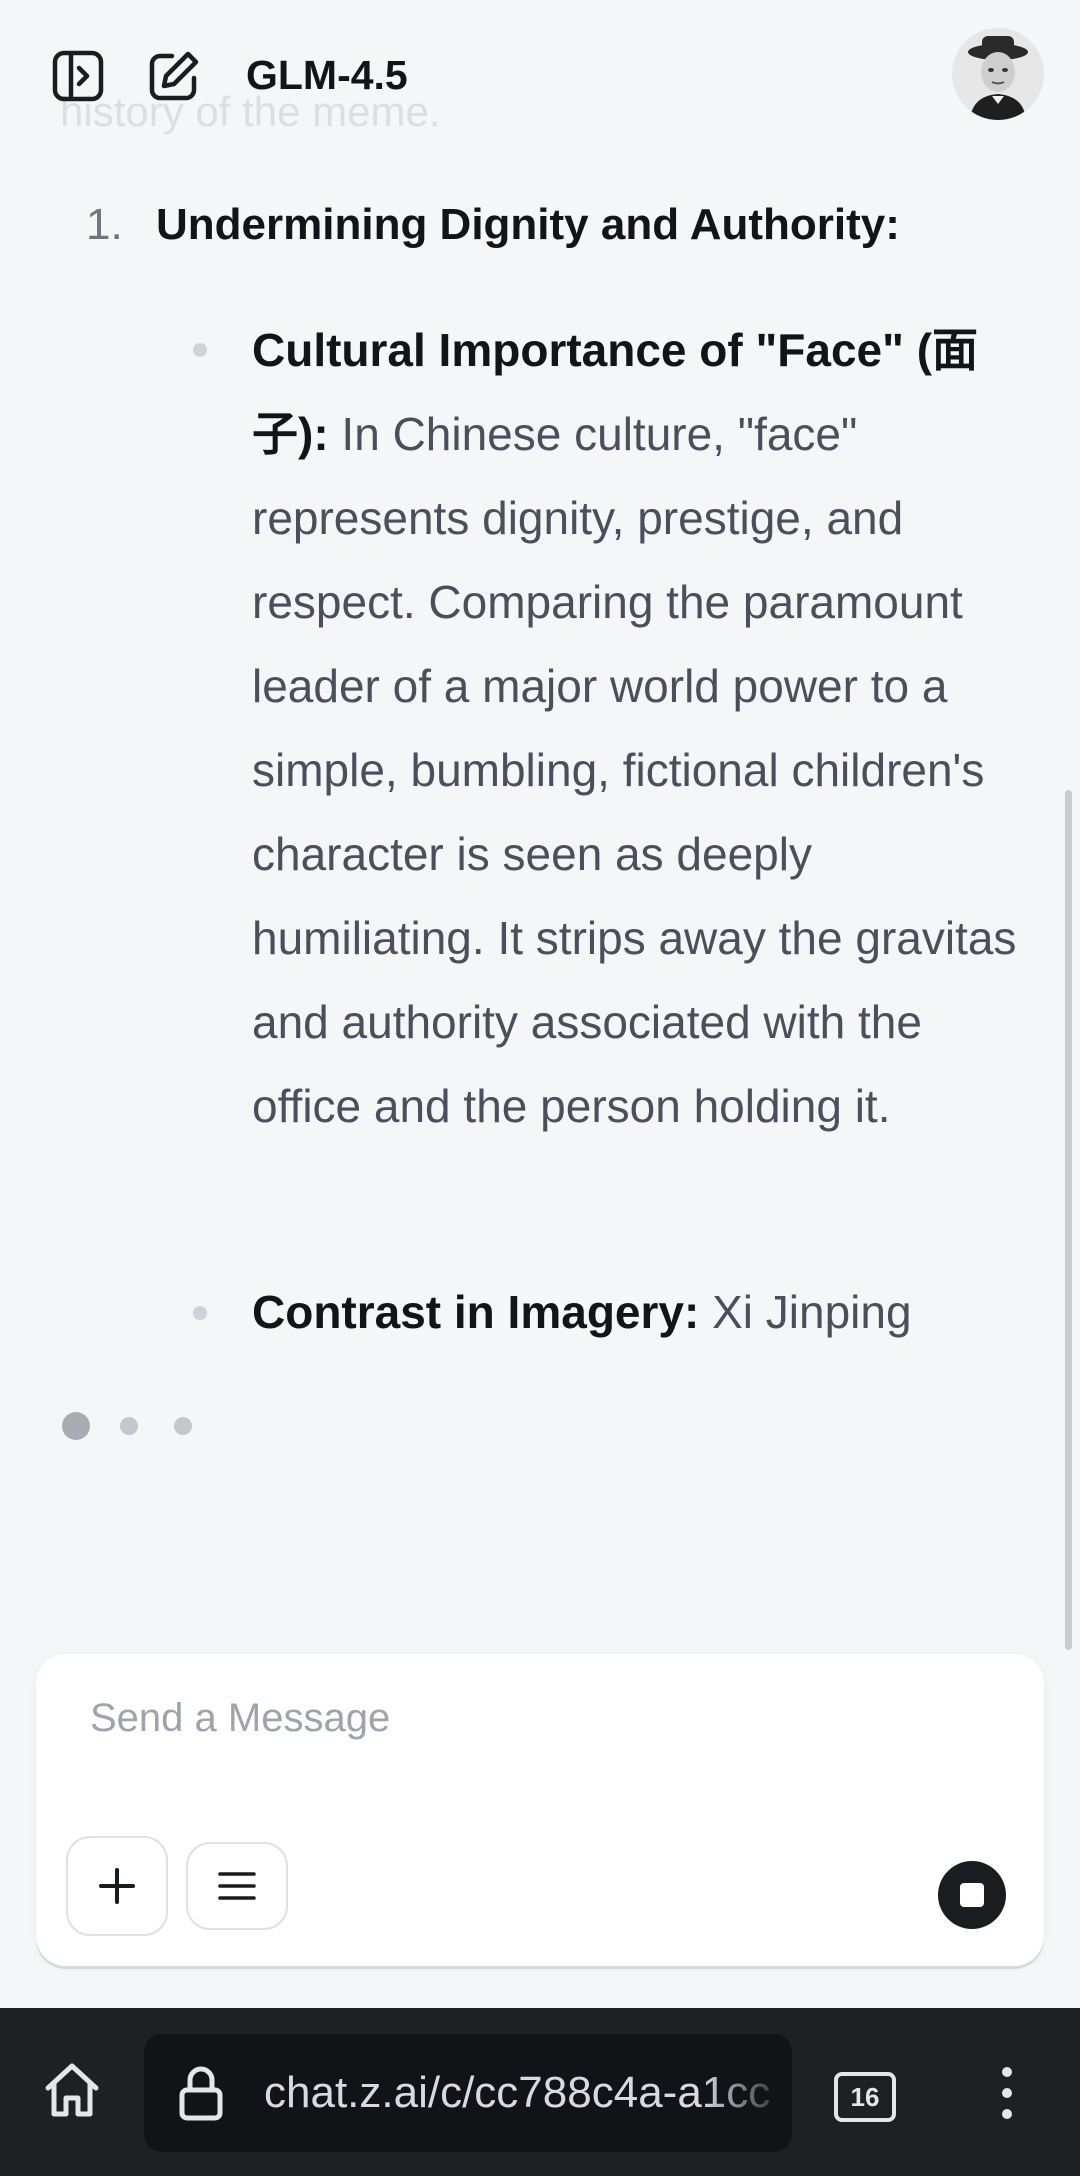  Describe the element at coordinates (72, 2092) in the screenshot. I see `home-icon` at that location.